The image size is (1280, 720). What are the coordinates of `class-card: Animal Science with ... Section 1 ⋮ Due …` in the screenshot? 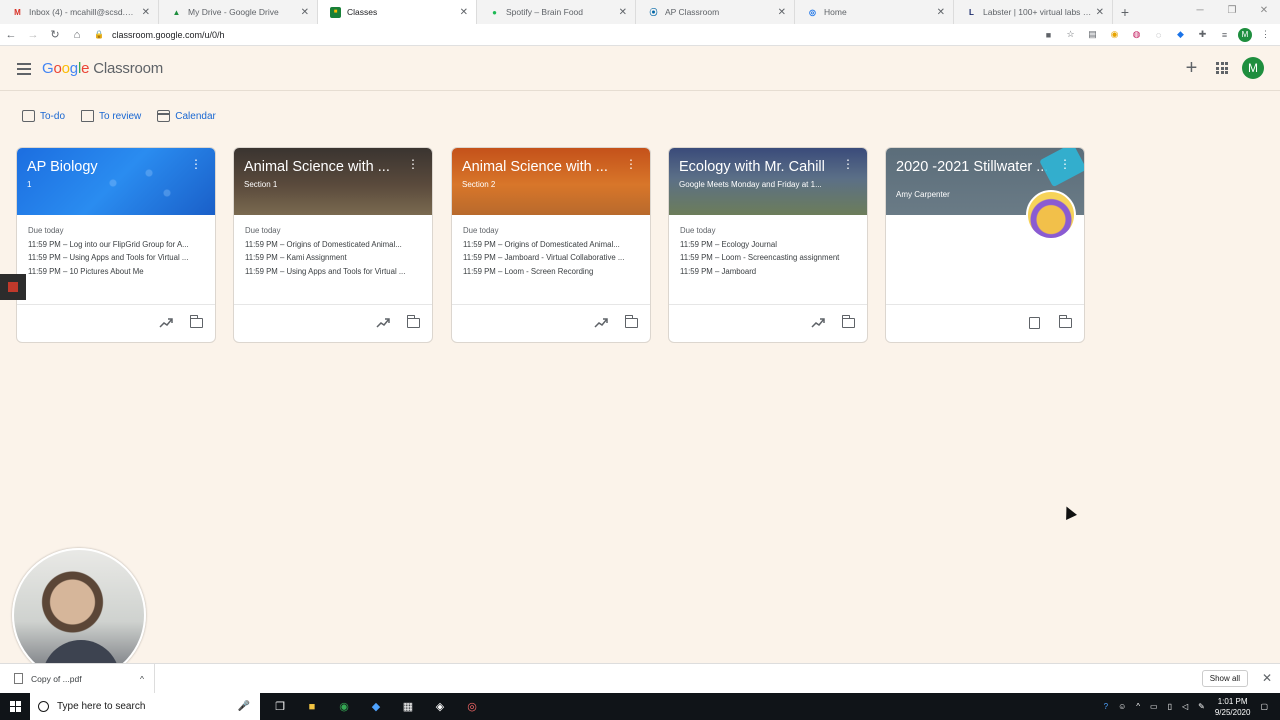 It's located at (333, 245).